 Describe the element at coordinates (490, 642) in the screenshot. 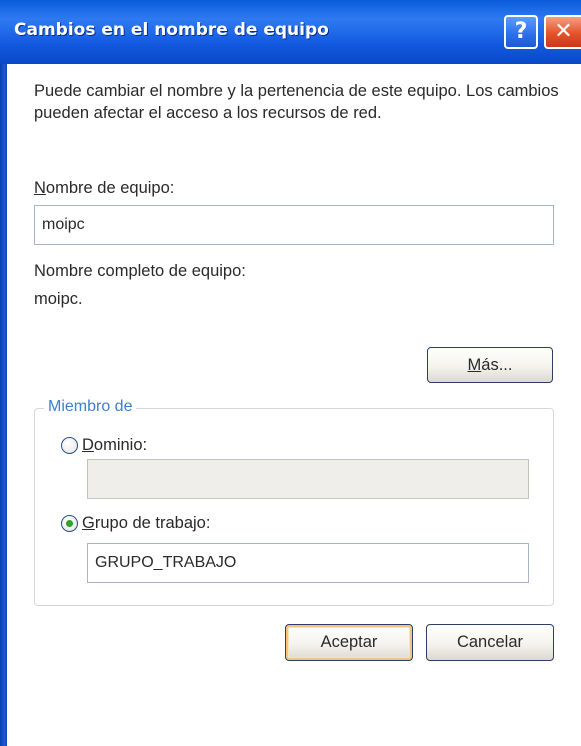

I see `cancel-button: Cancelar` at that location.